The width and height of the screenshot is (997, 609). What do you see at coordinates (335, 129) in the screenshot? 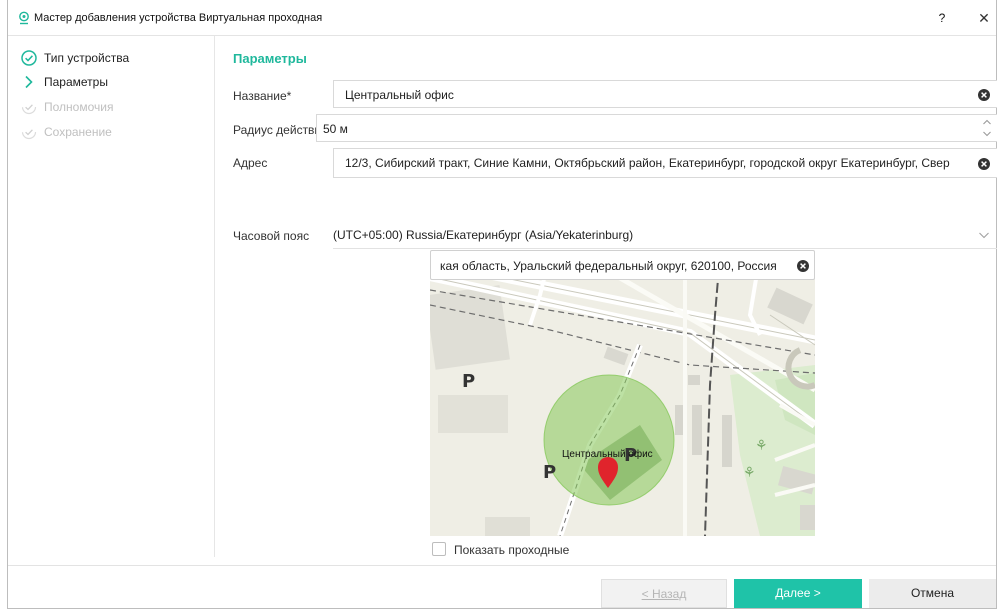
I see `radius-value: 50 м` at bounding box center [335, 129].